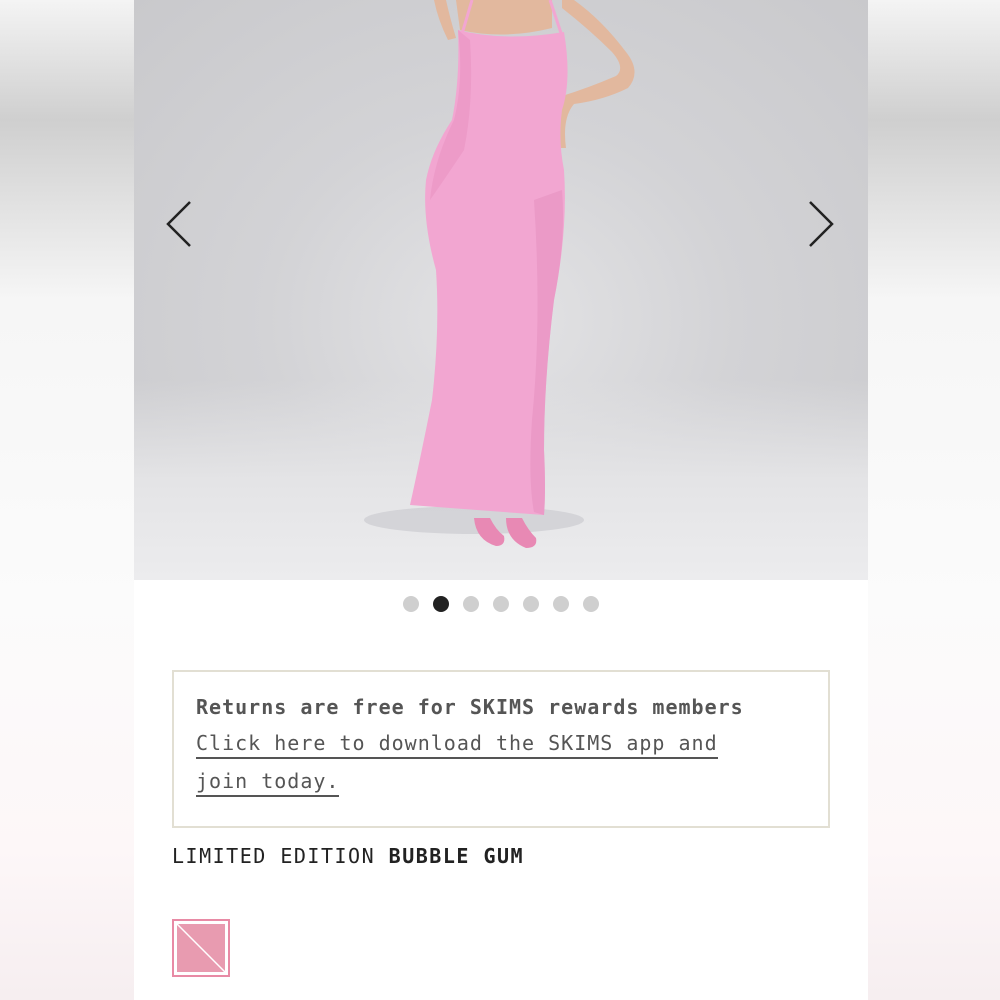  I want to click on sold-out-slash-icon, so click(201, 948).